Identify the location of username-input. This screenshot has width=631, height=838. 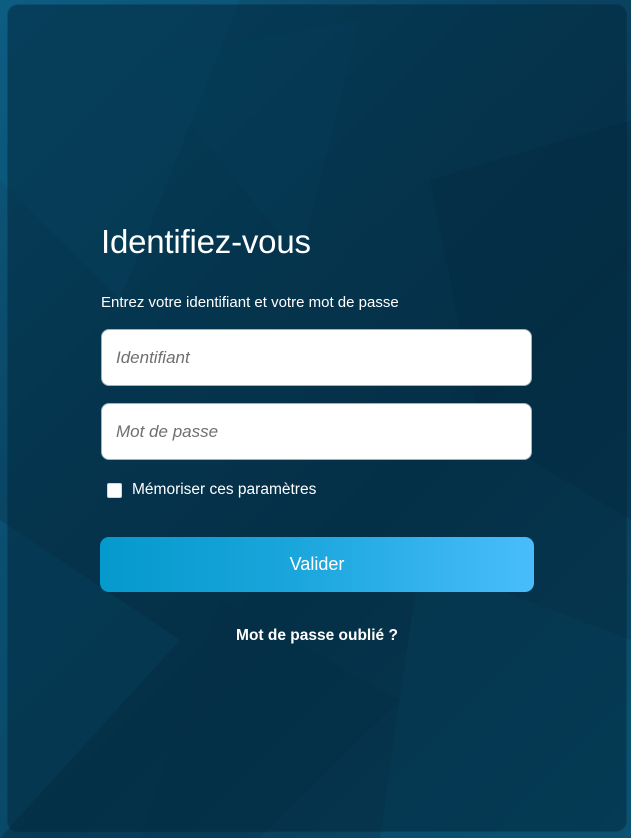
(316, 357).